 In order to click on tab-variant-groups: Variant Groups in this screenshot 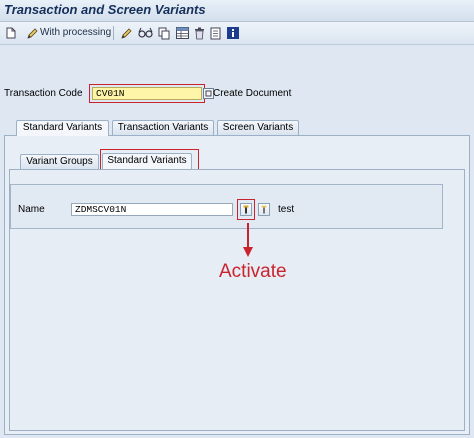, I will do `click(59, 161)`.